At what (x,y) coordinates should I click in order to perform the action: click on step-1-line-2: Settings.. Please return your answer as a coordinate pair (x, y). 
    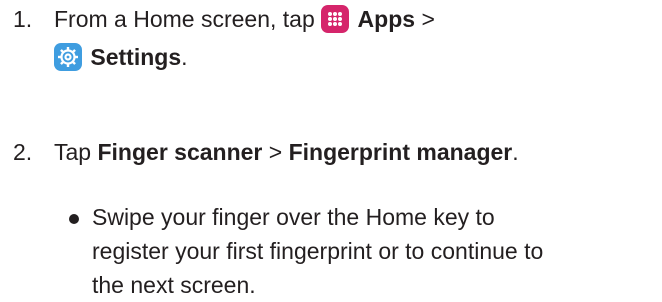
    Looking at the image, I should click on (244, 57).